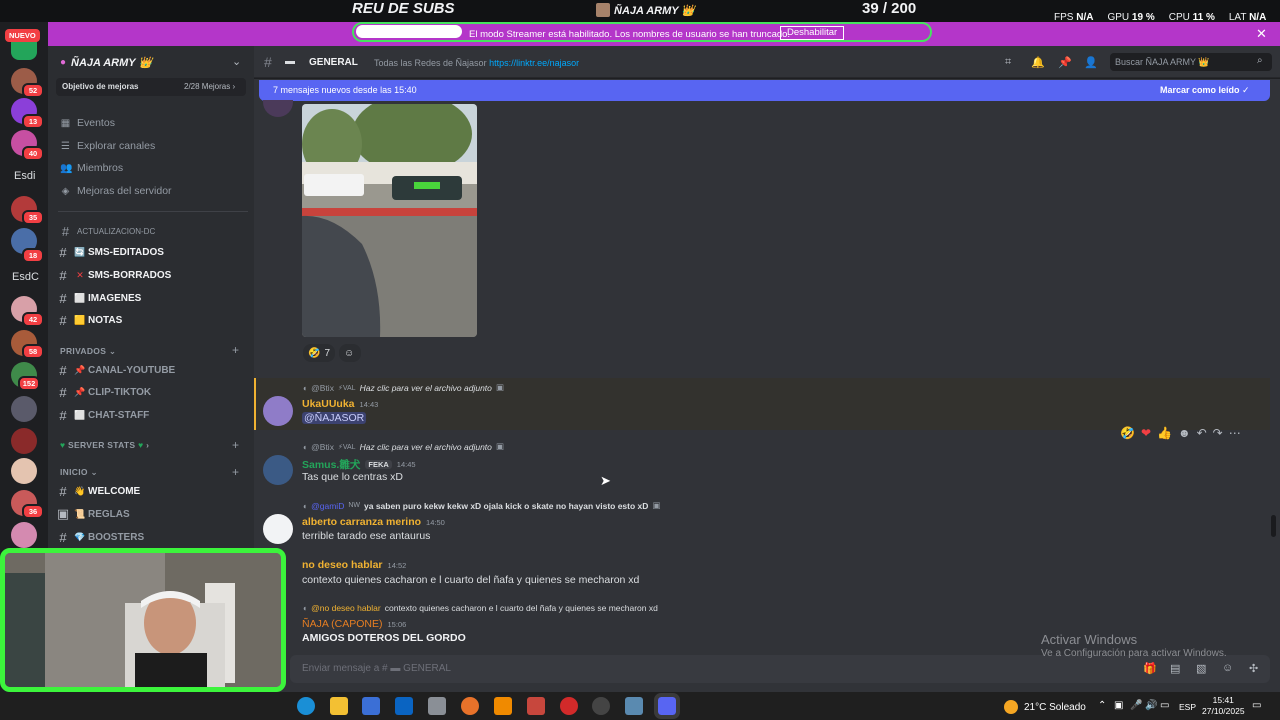  I want to click on sidebar-item-members: 👥 Miembros, so click(91, 168).